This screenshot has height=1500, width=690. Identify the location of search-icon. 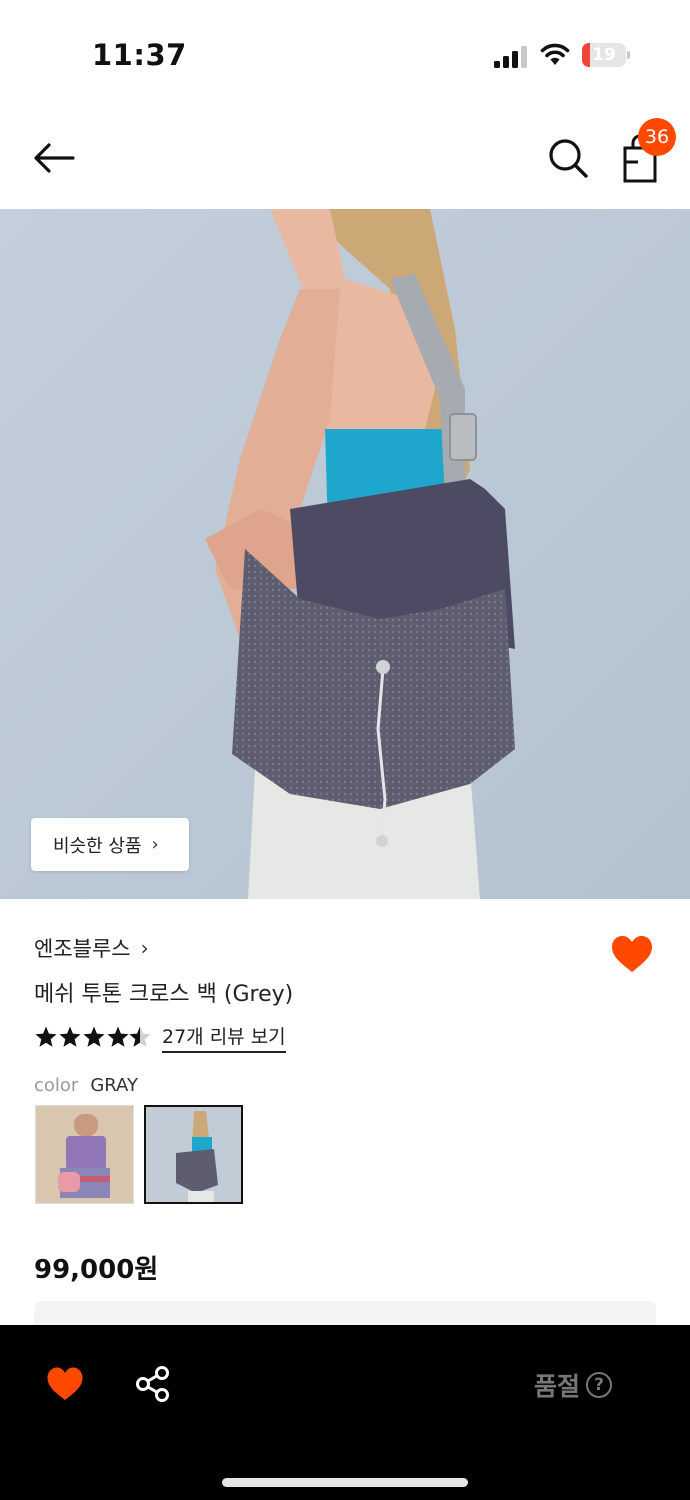
(568, 158).